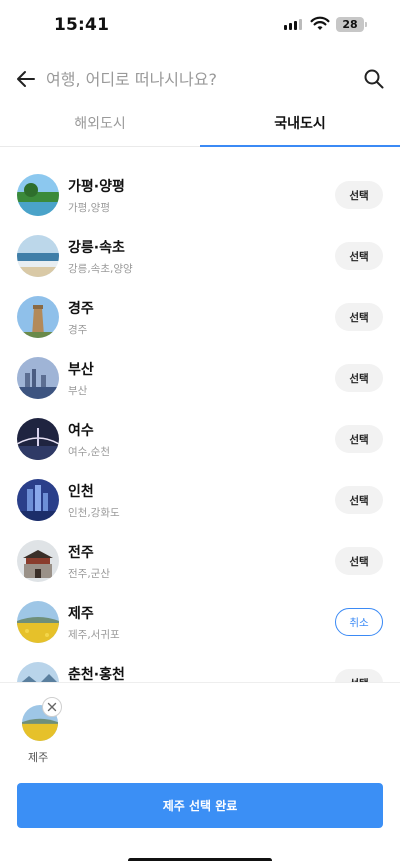  What do you see at coordinates (200, 377) in the screenshot?
I see `city-row-busan: 부산 부산 선택` at bounding box center [200, 377].